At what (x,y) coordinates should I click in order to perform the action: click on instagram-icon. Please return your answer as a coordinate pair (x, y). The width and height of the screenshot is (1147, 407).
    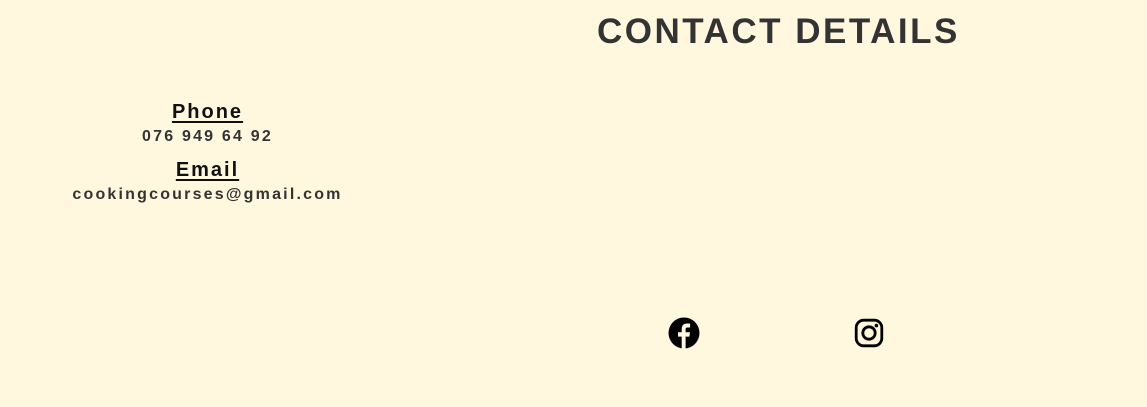
    Looking at the image, I should click on (869, 333).